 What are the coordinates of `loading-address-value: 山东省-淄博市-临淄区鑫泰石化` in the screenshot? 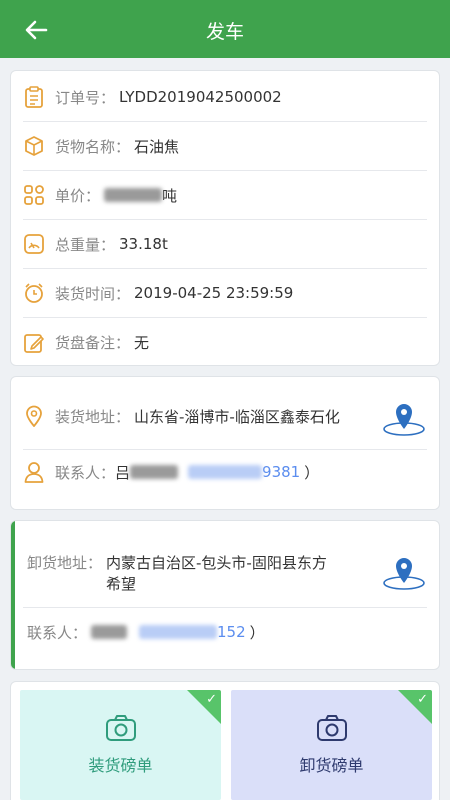 It's located at (237, 416).